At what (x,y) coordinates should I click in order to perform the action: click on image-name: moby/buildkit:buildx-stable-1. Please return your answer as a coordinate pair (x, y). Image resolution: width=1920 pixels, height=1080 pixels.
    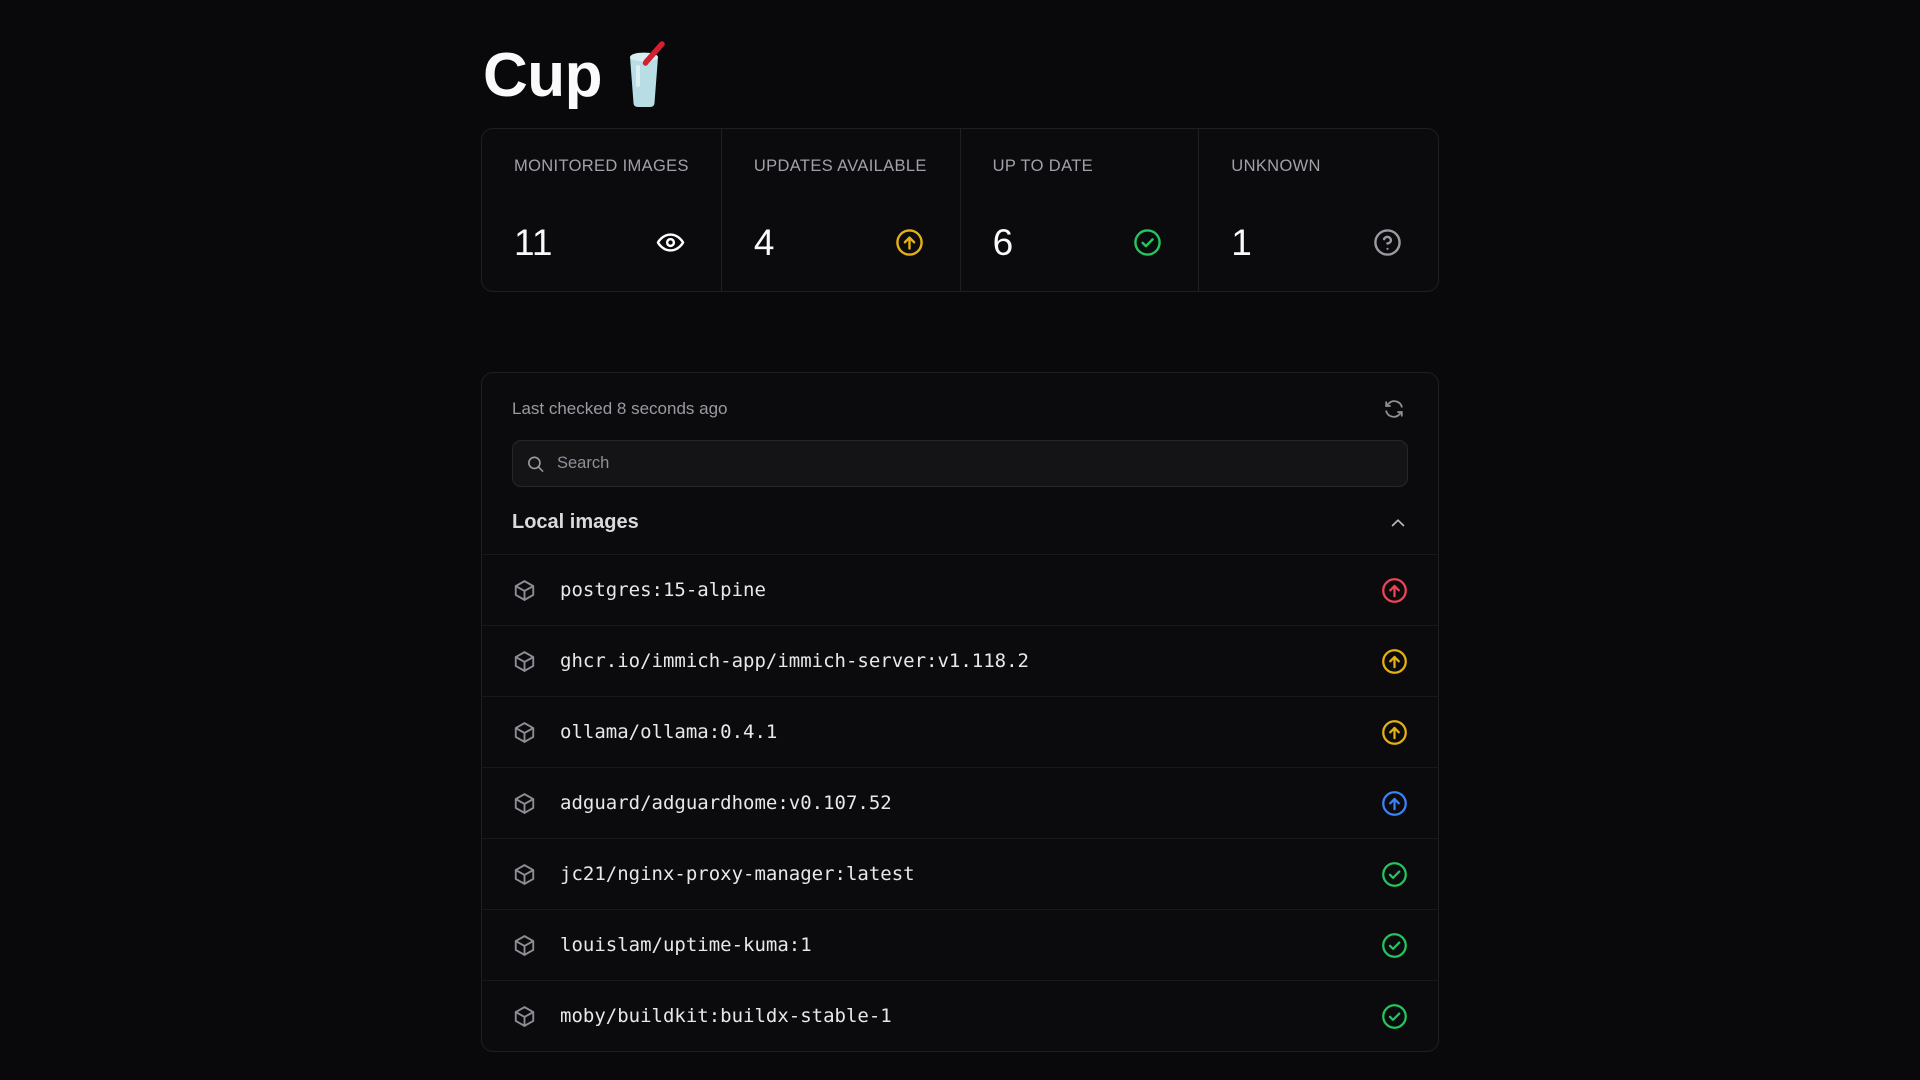
    Looking at the image, I should click on (726, 1016).